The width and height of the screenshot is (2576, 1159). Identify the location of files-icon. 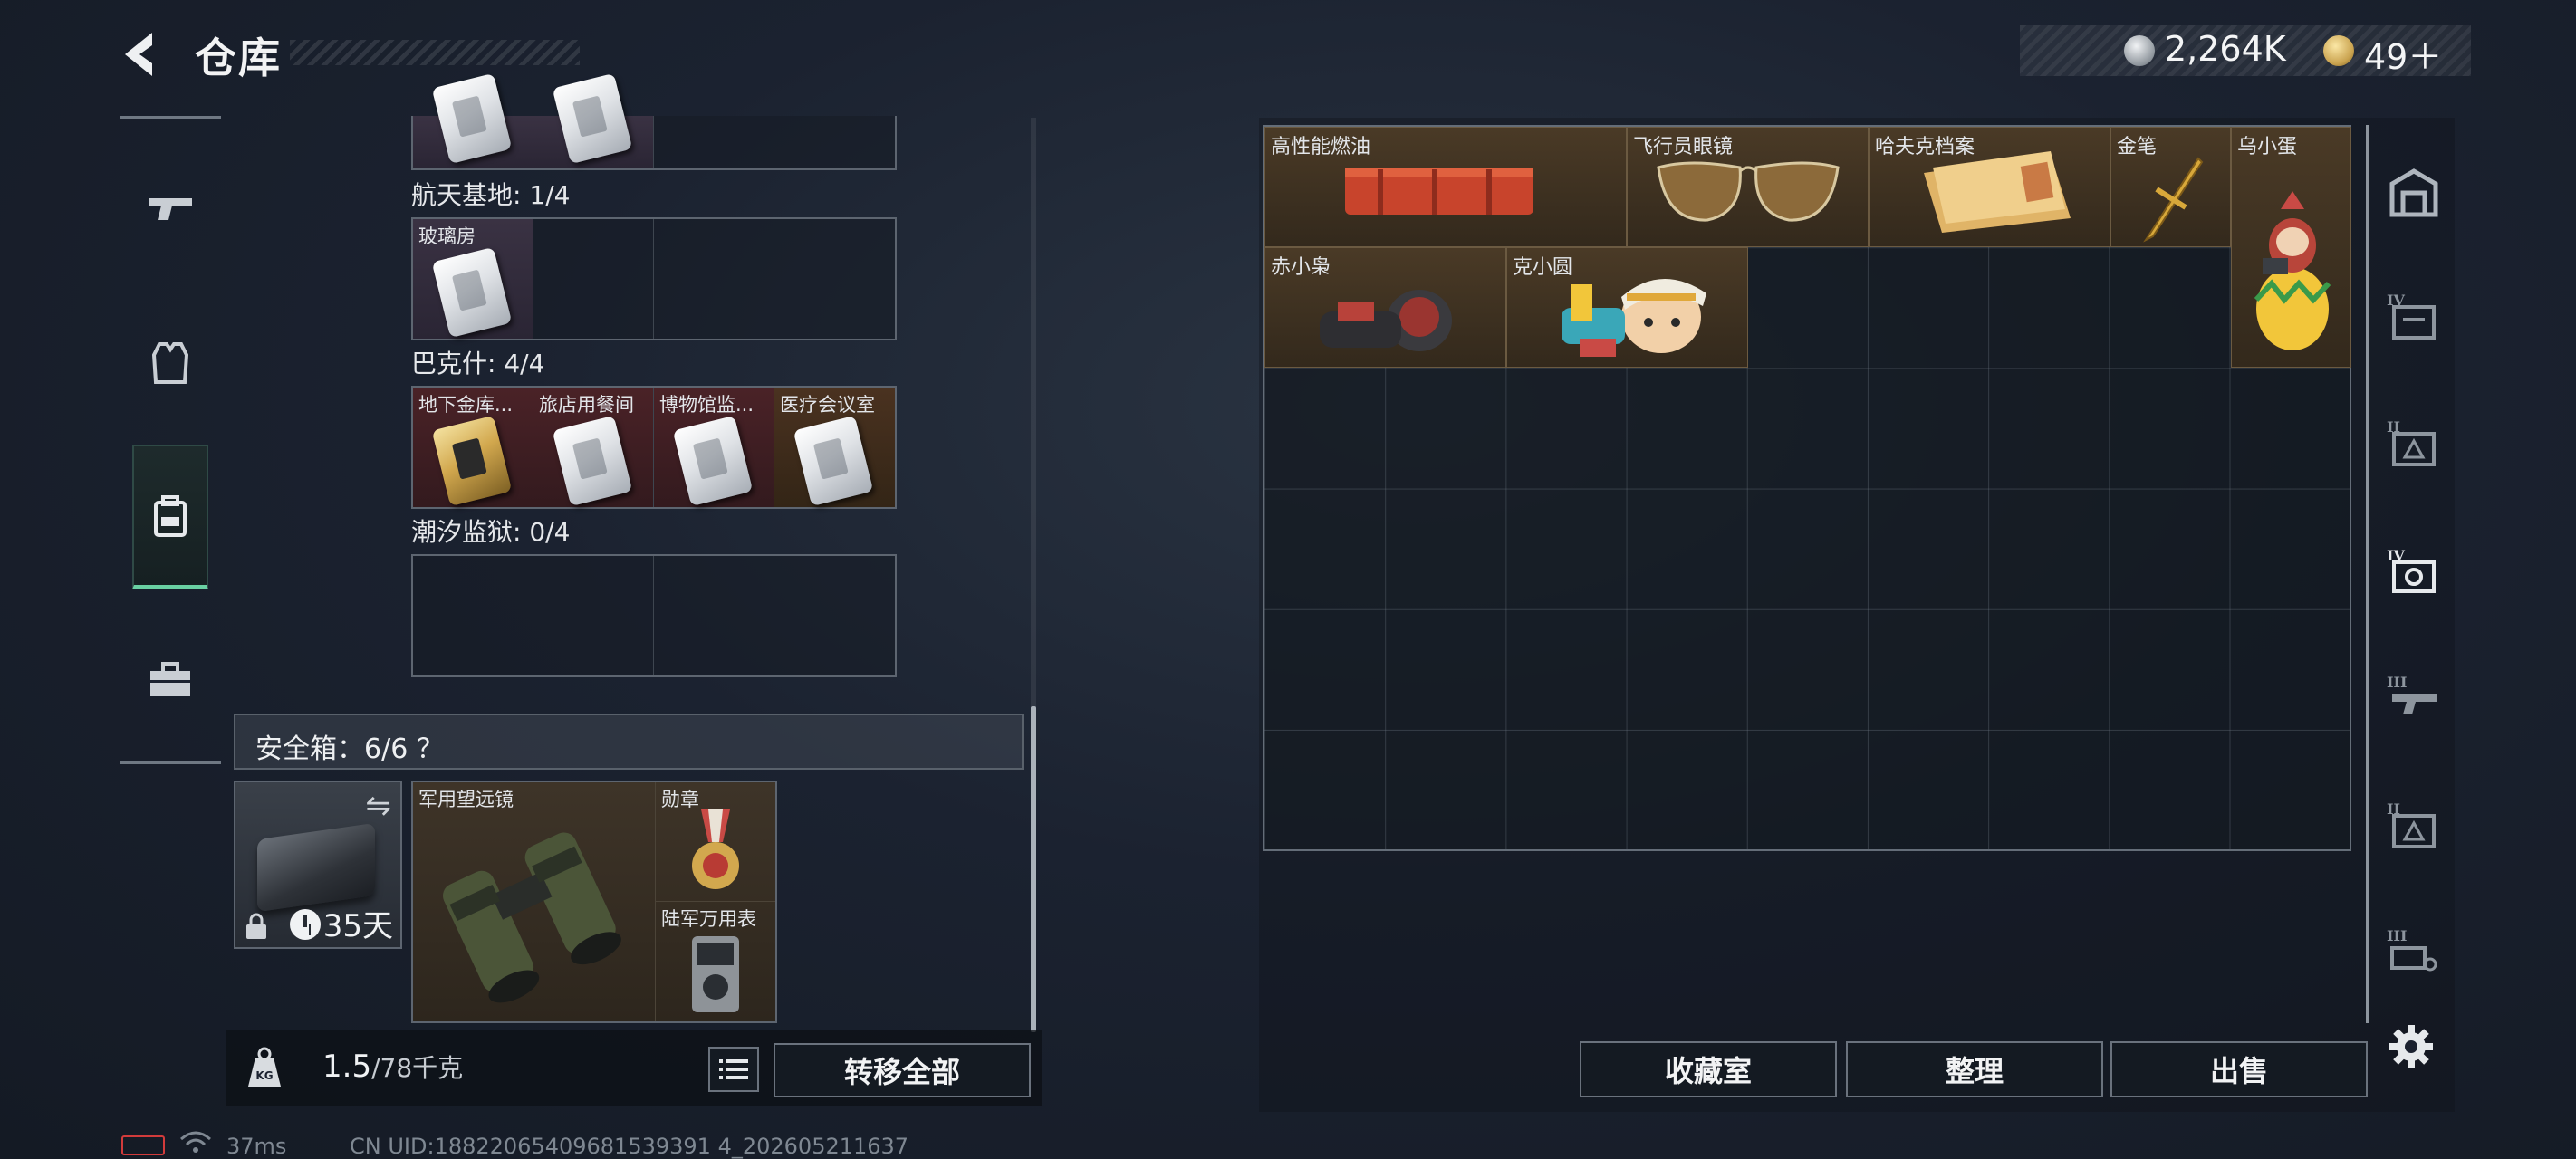
(1997, 192).